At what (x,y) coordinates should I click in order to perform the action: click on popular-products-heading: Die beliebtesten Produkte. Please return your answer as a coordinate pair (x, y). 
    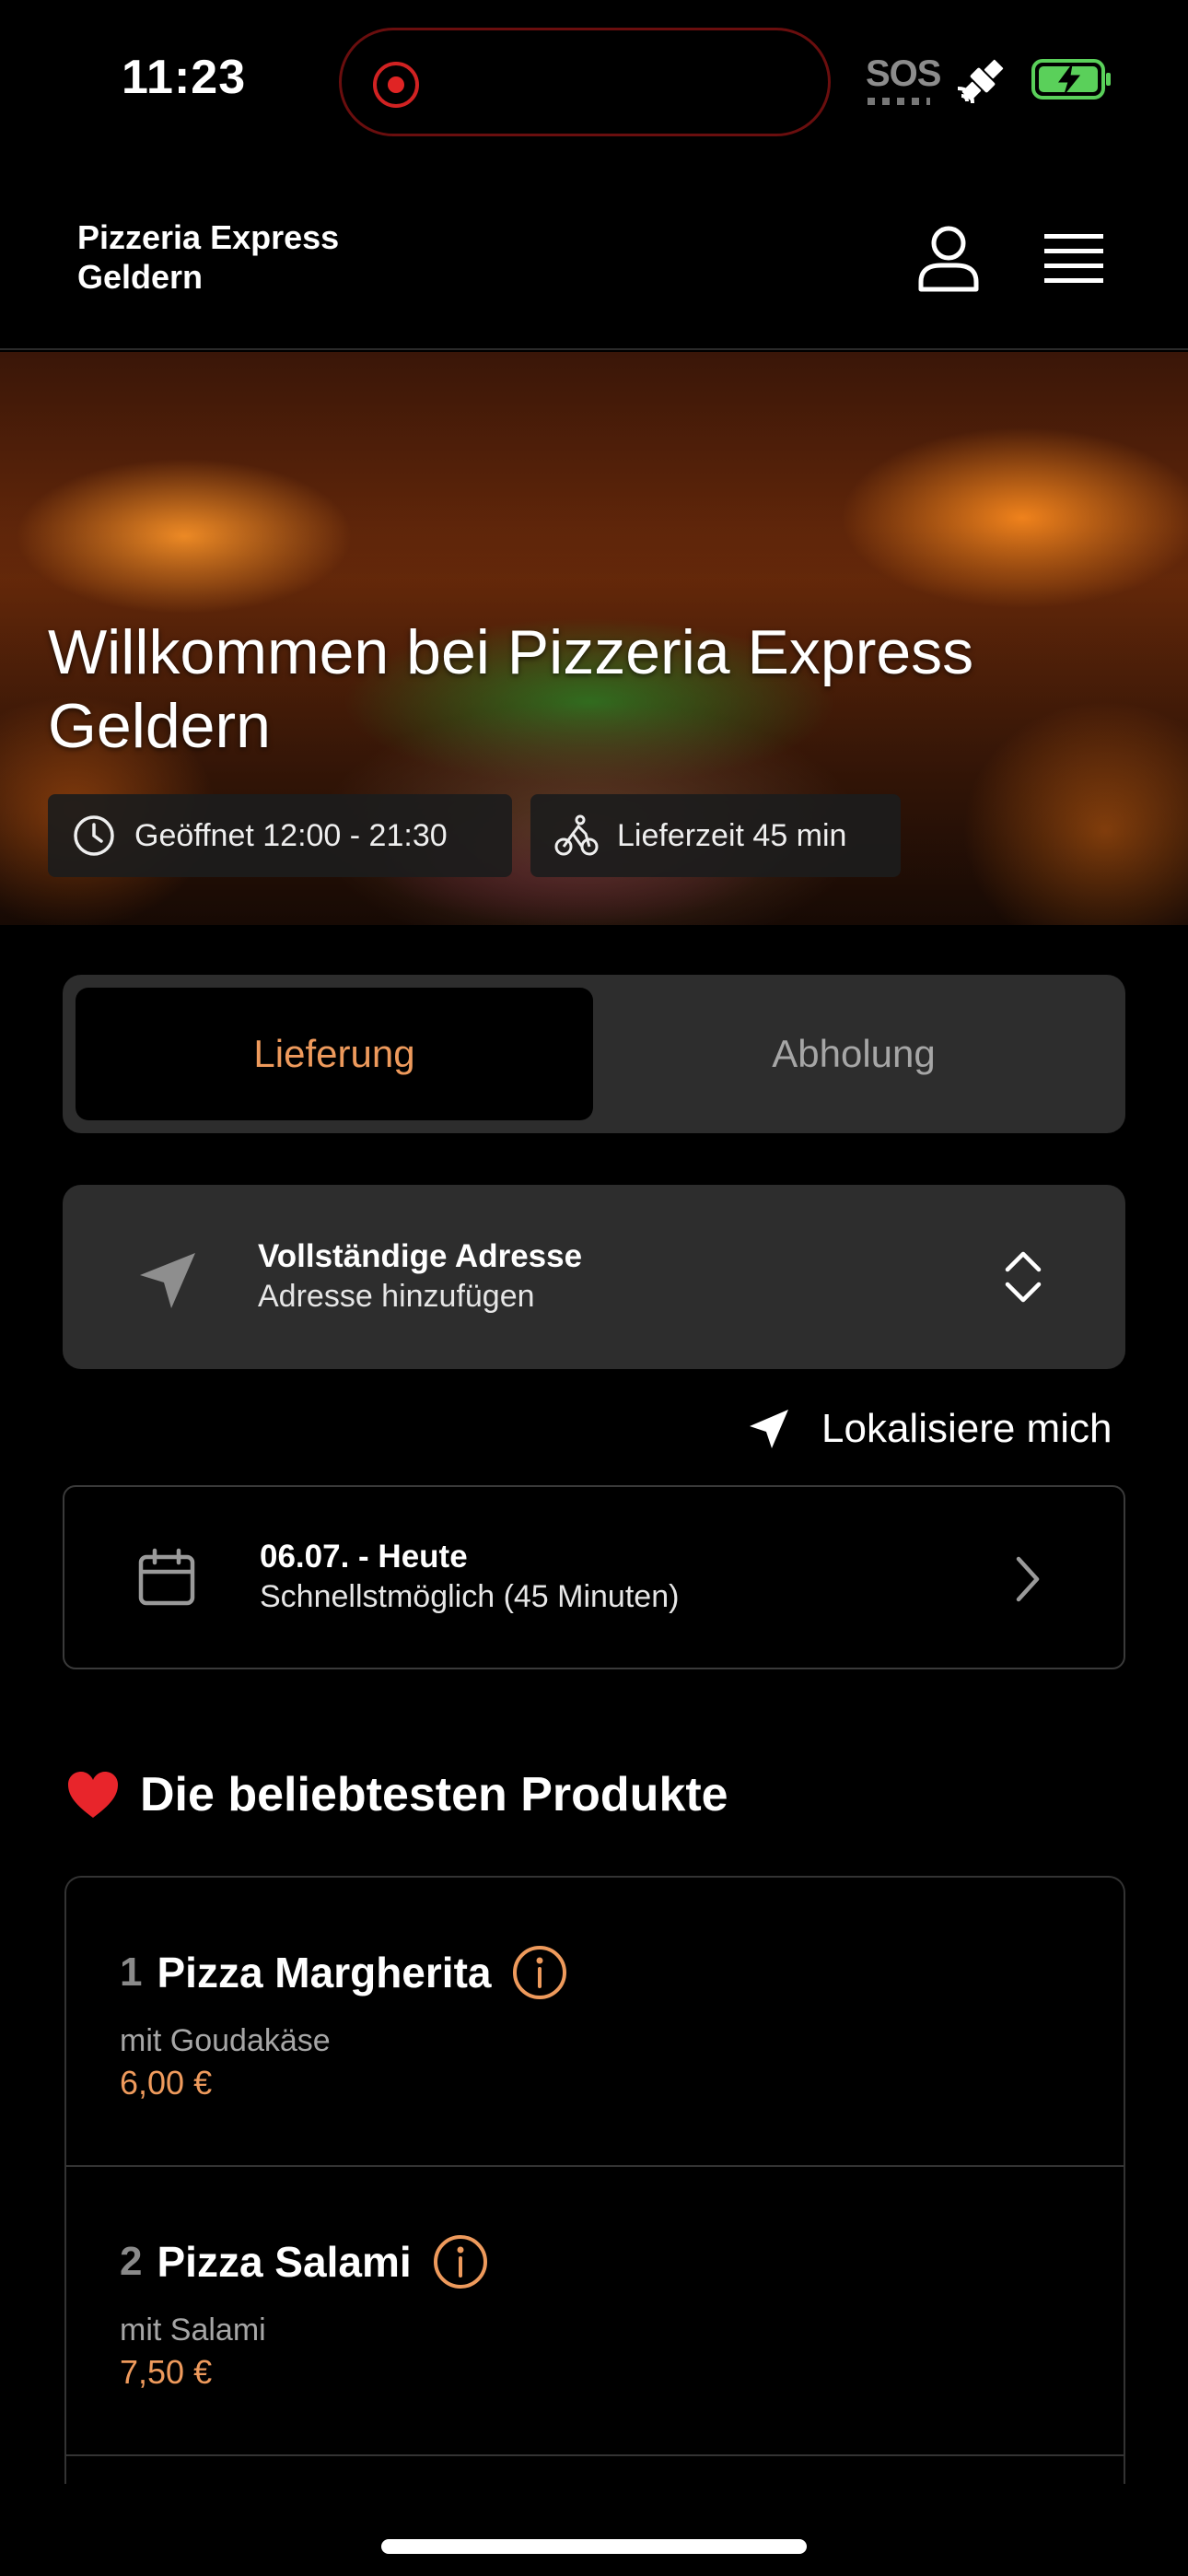
    Looking at the image, I should click on (397, 1794).